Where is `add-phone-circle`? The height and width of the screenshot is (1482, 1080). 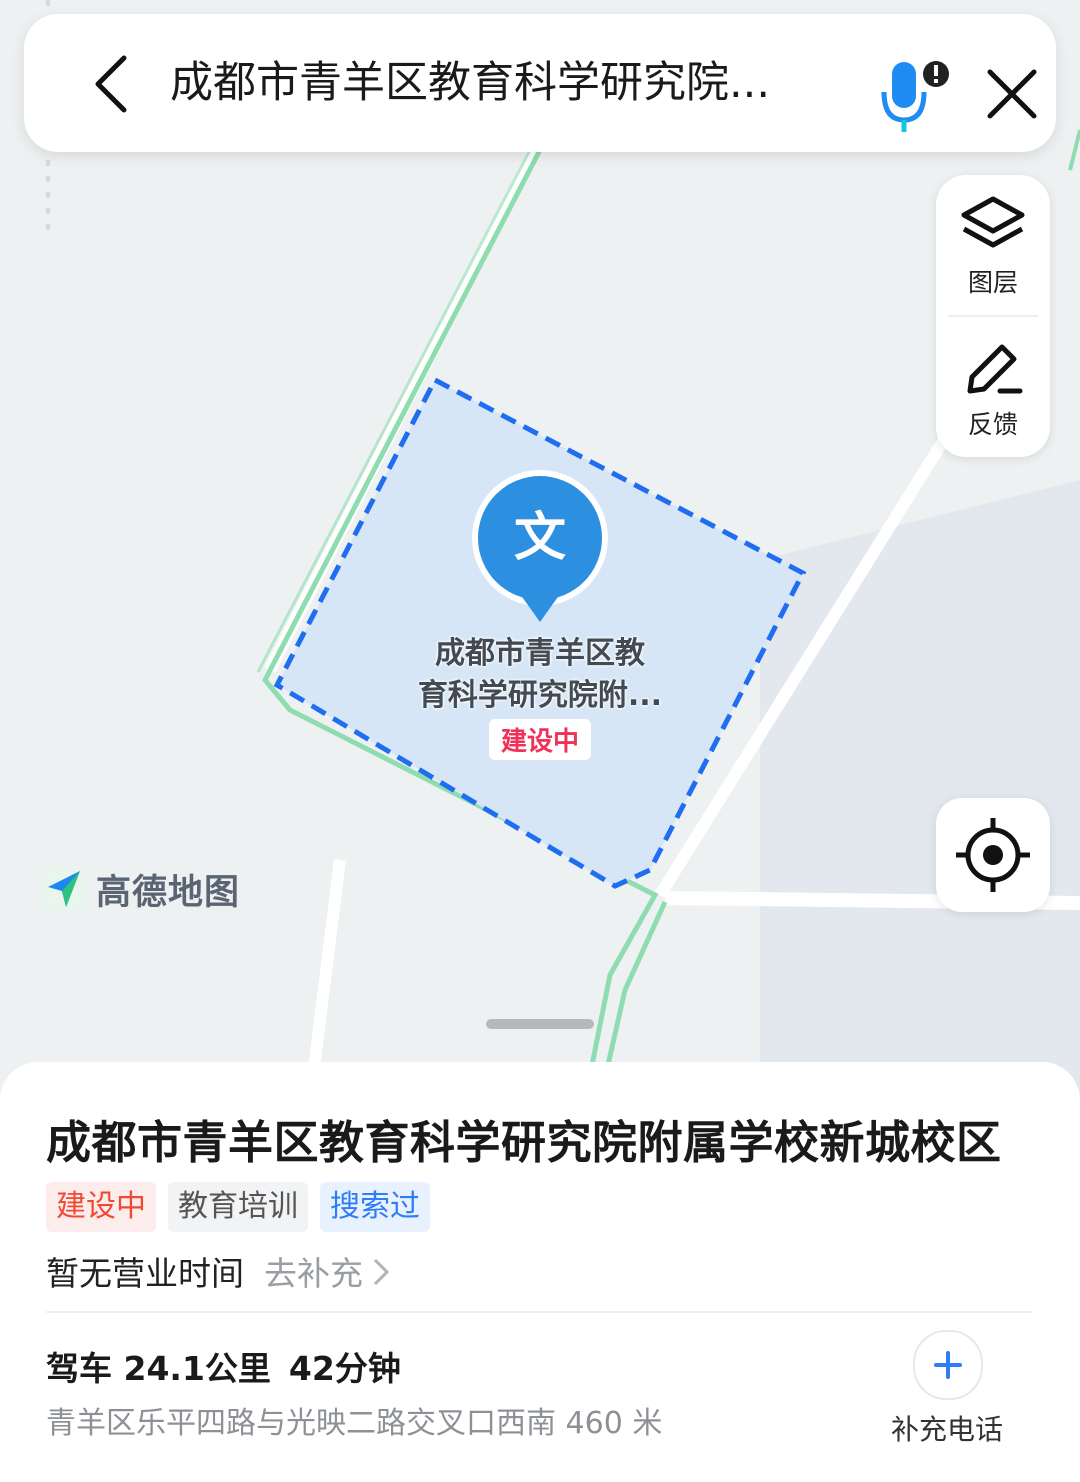 add-phone-circle is located at coordinates (948, 1365).